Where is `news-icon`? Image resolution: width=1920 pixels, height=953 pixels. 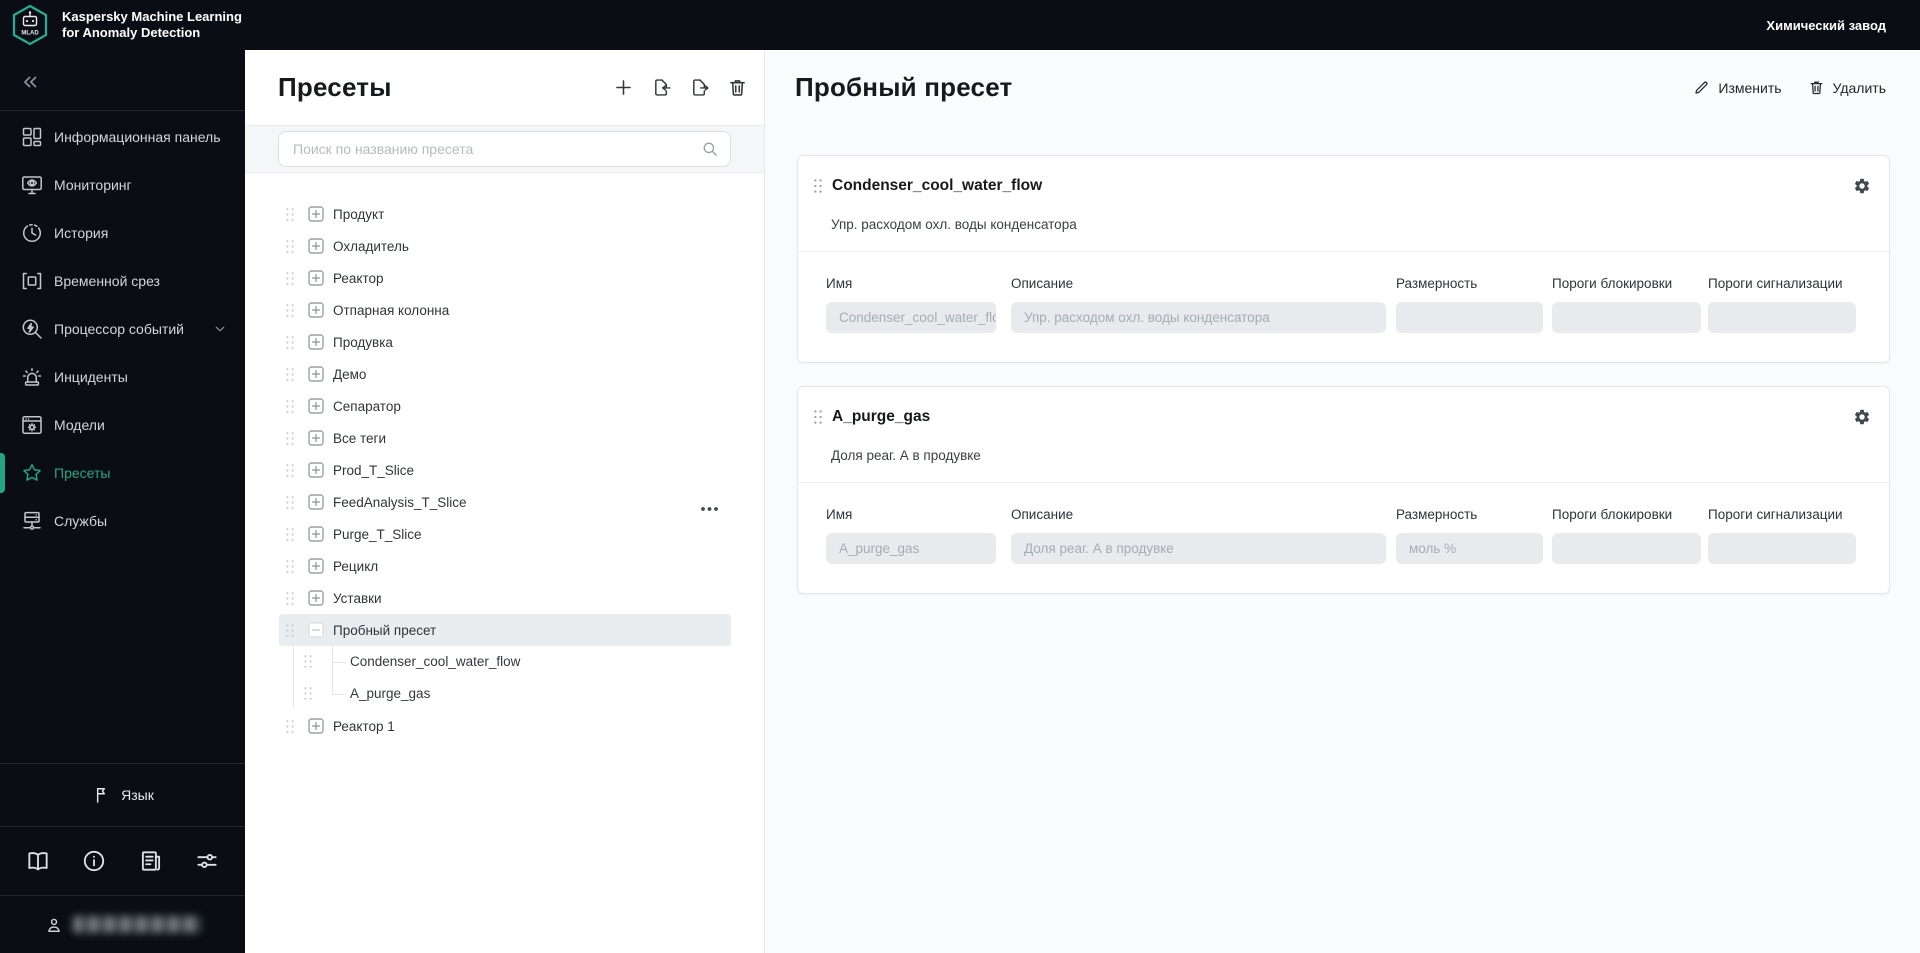
news-icon is located at coordinates (150, 861).